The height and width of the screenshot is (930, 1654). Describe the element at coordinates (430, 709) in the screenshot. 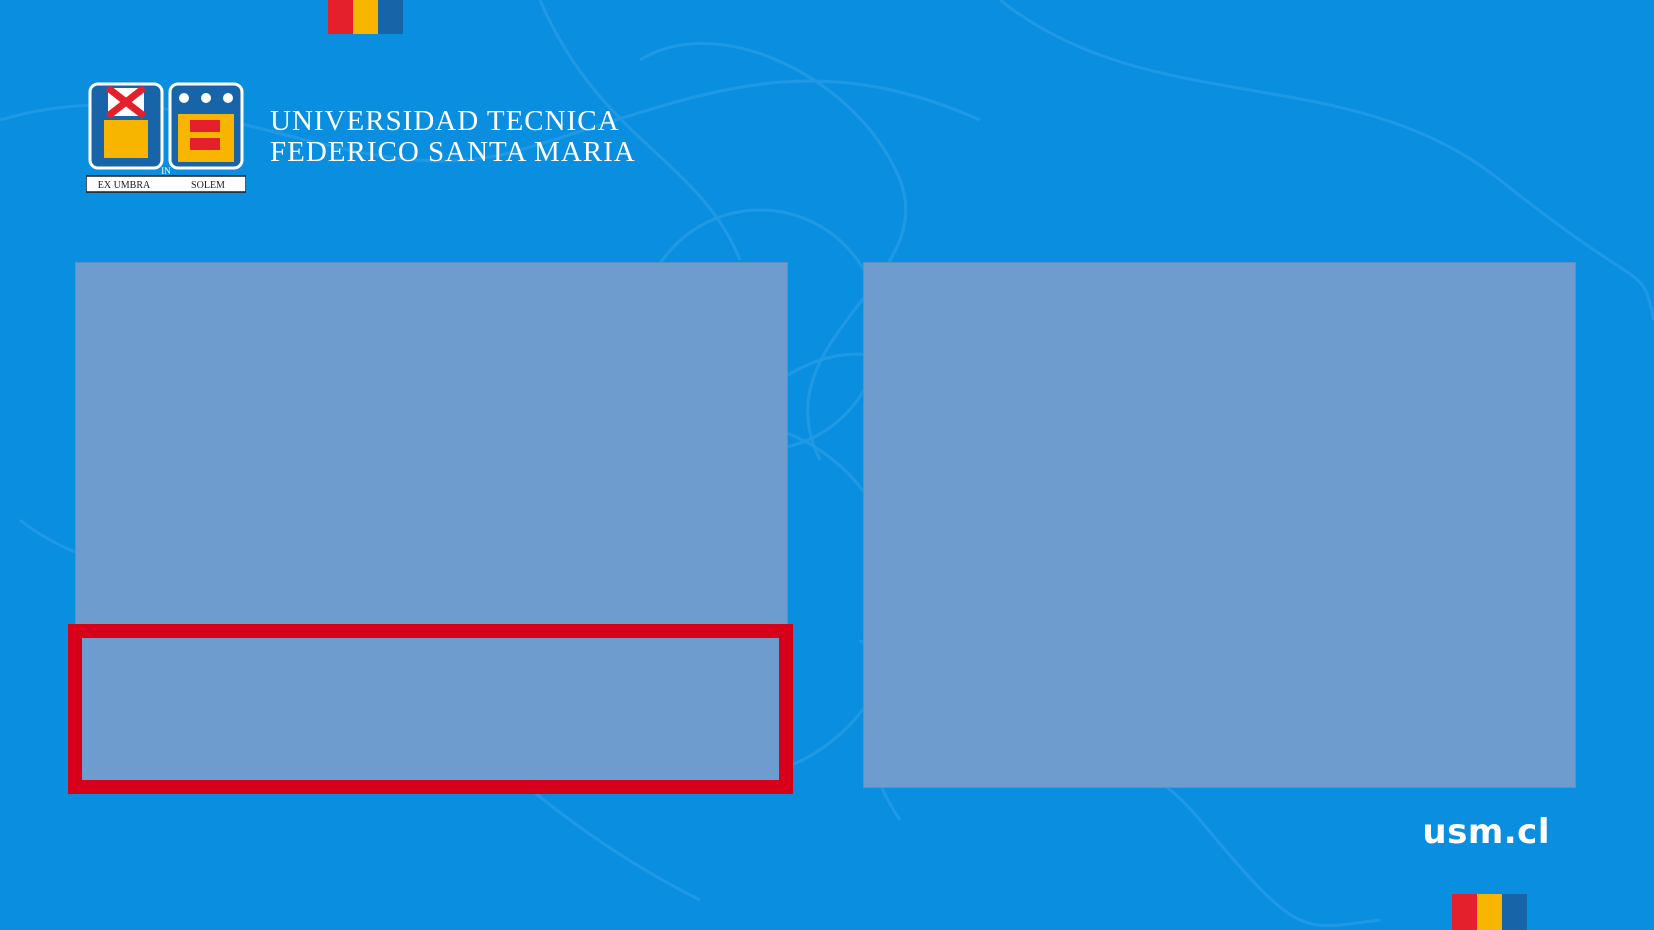

I see `highlight-box` at that location.